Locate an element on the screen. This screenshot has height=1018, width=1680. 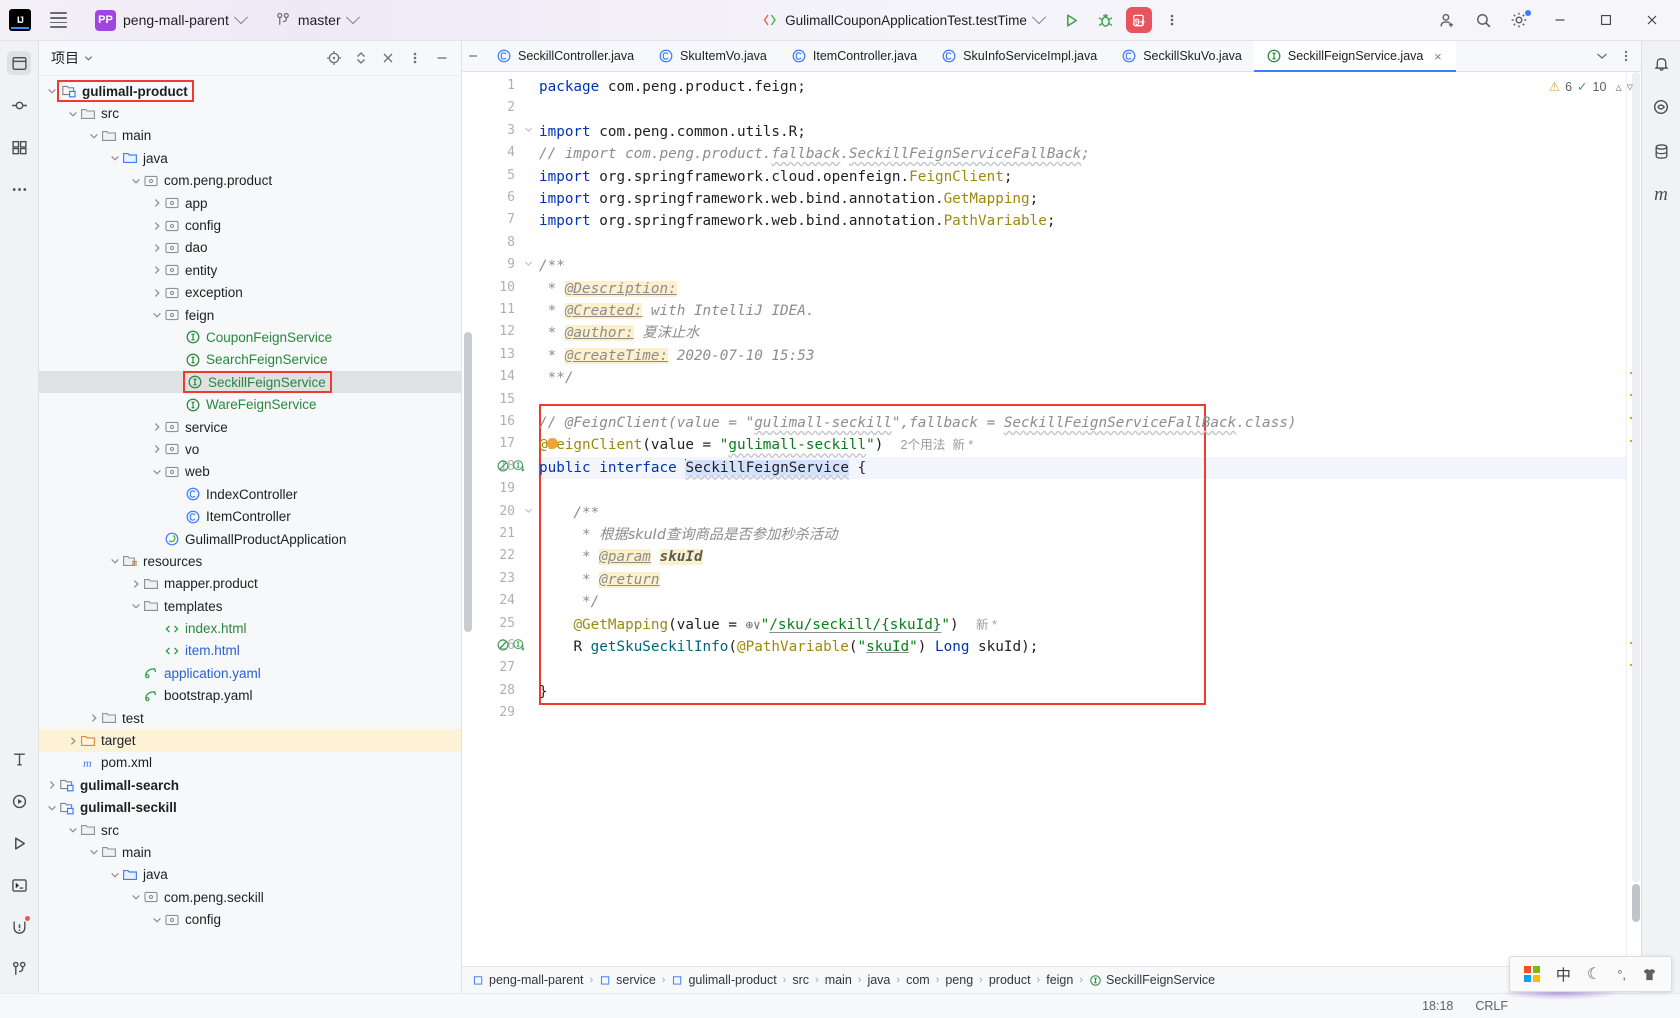
breadcrumb-item-peng: peng is located at coordinates (959, 980).